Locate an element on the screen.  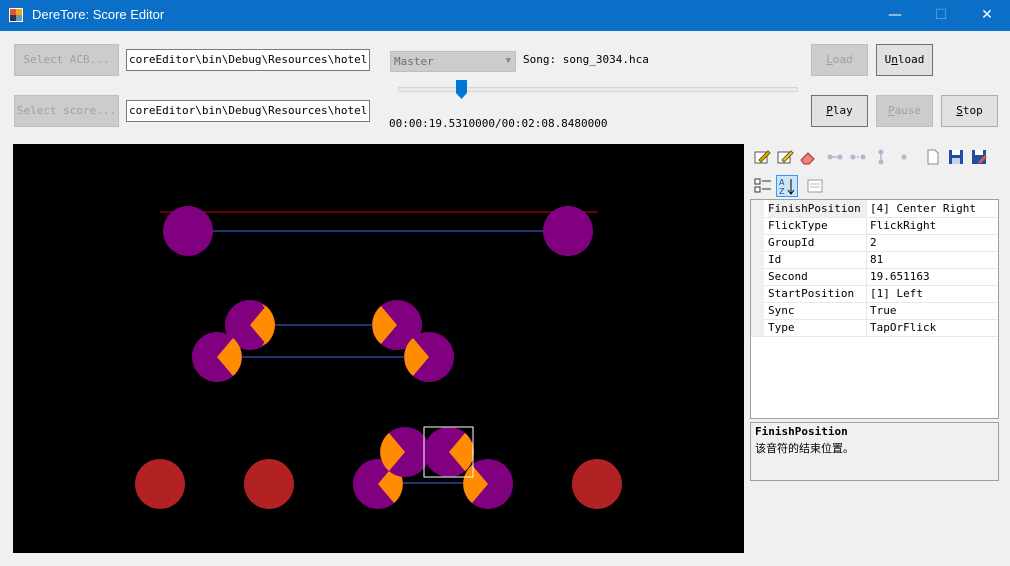
minimize-button: — is located at coordinates (895, 15).